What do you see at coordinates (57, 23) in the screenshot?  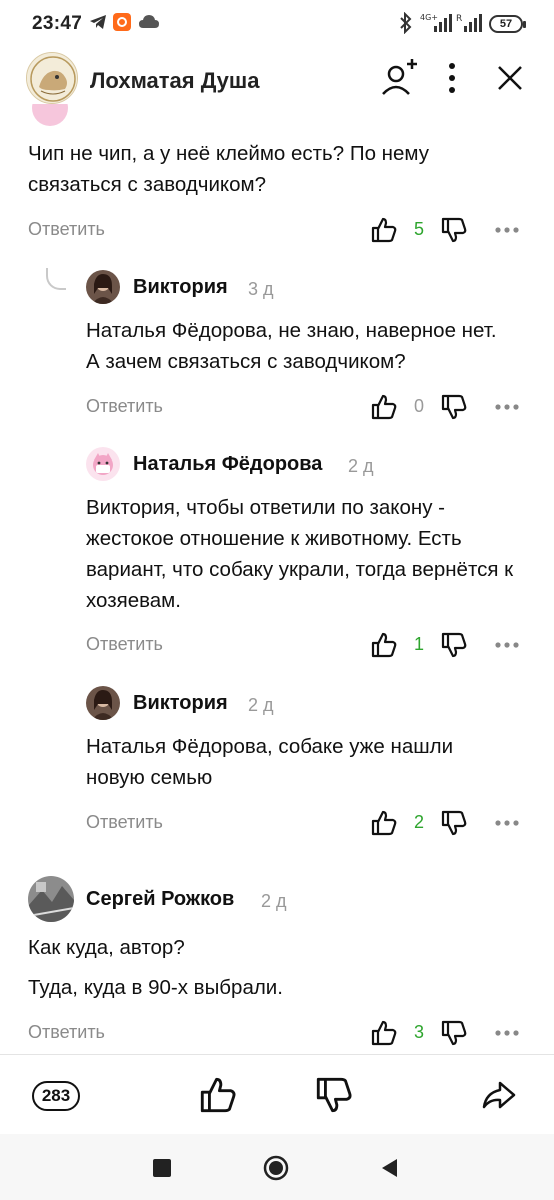 I see `status-time: 23:47` at bounding box center [57, 23].